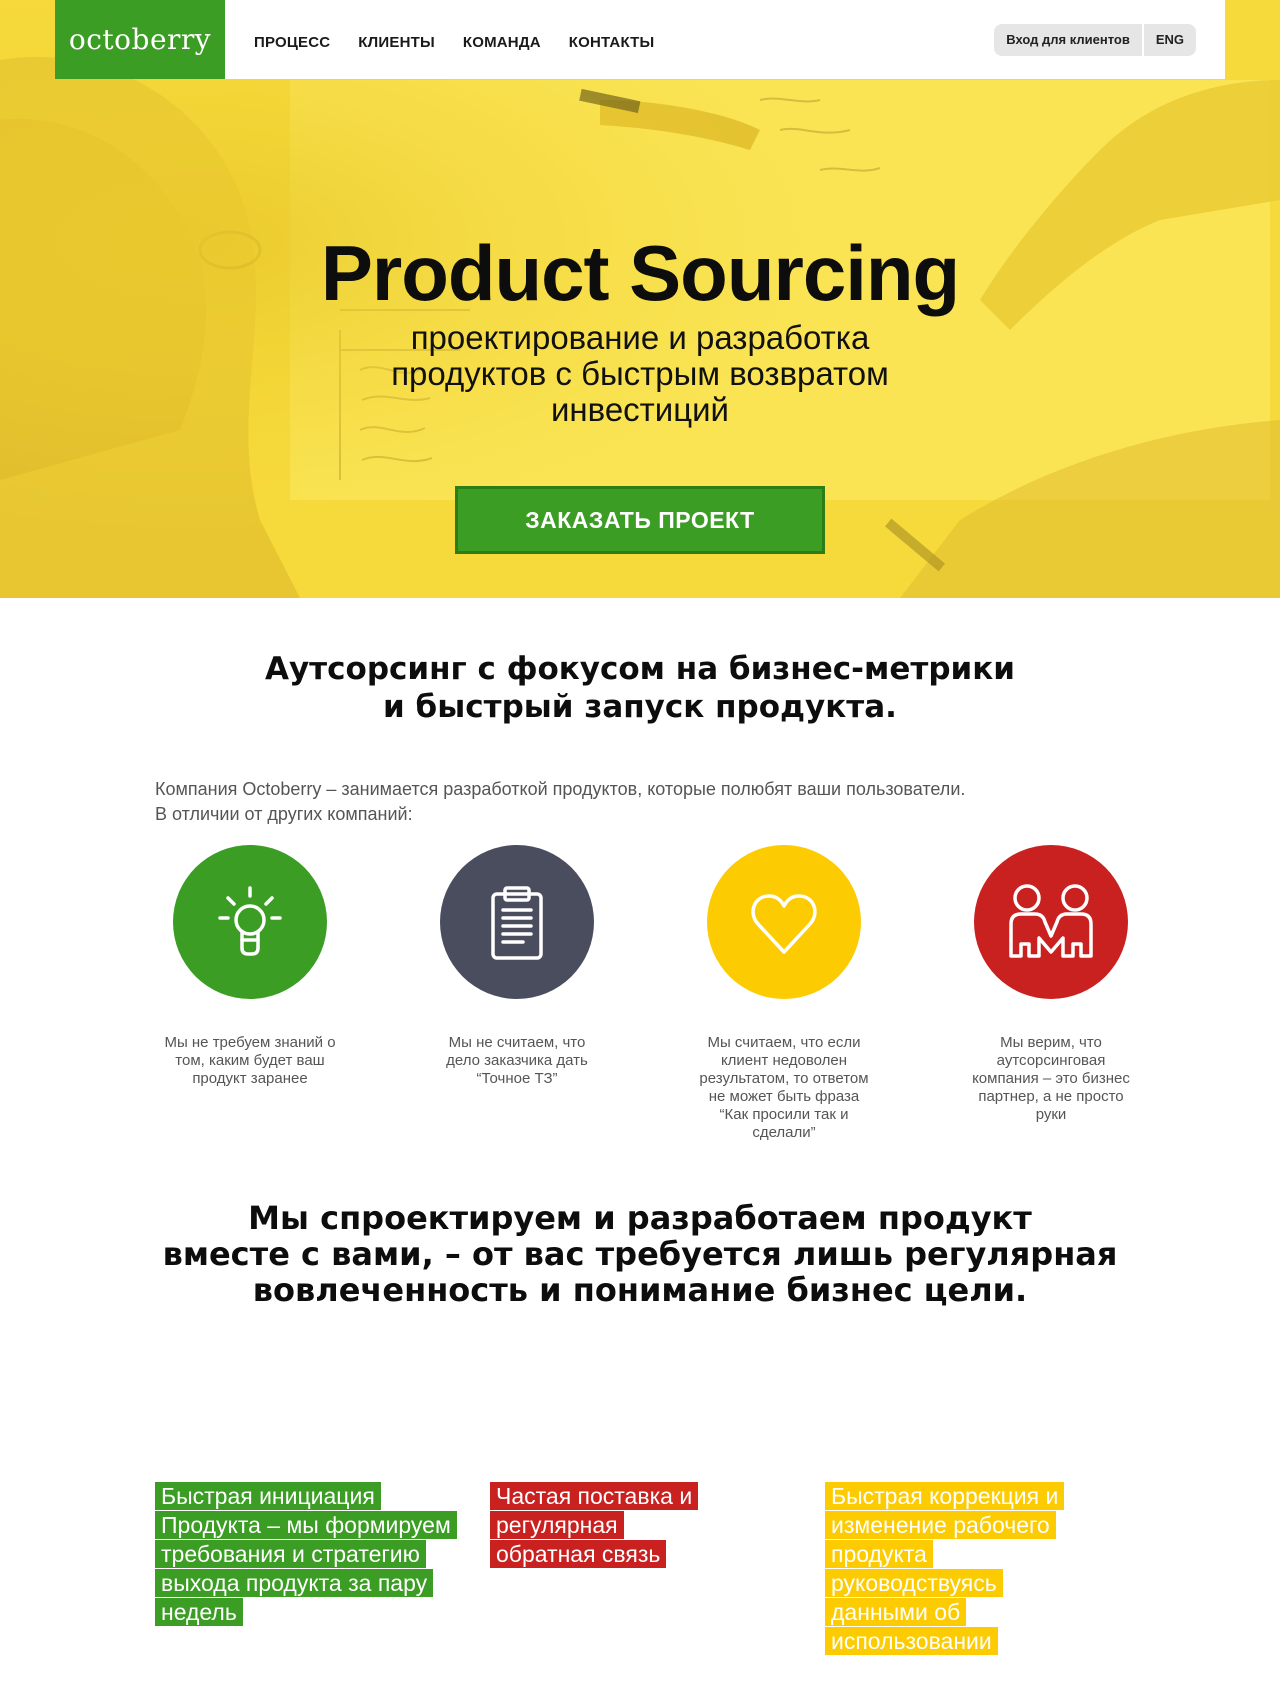  What do you see at coordinates (502, 42) in the screenshot?
I see `nav-item-team: КОМАНДА` at bounding box center [502, 42].